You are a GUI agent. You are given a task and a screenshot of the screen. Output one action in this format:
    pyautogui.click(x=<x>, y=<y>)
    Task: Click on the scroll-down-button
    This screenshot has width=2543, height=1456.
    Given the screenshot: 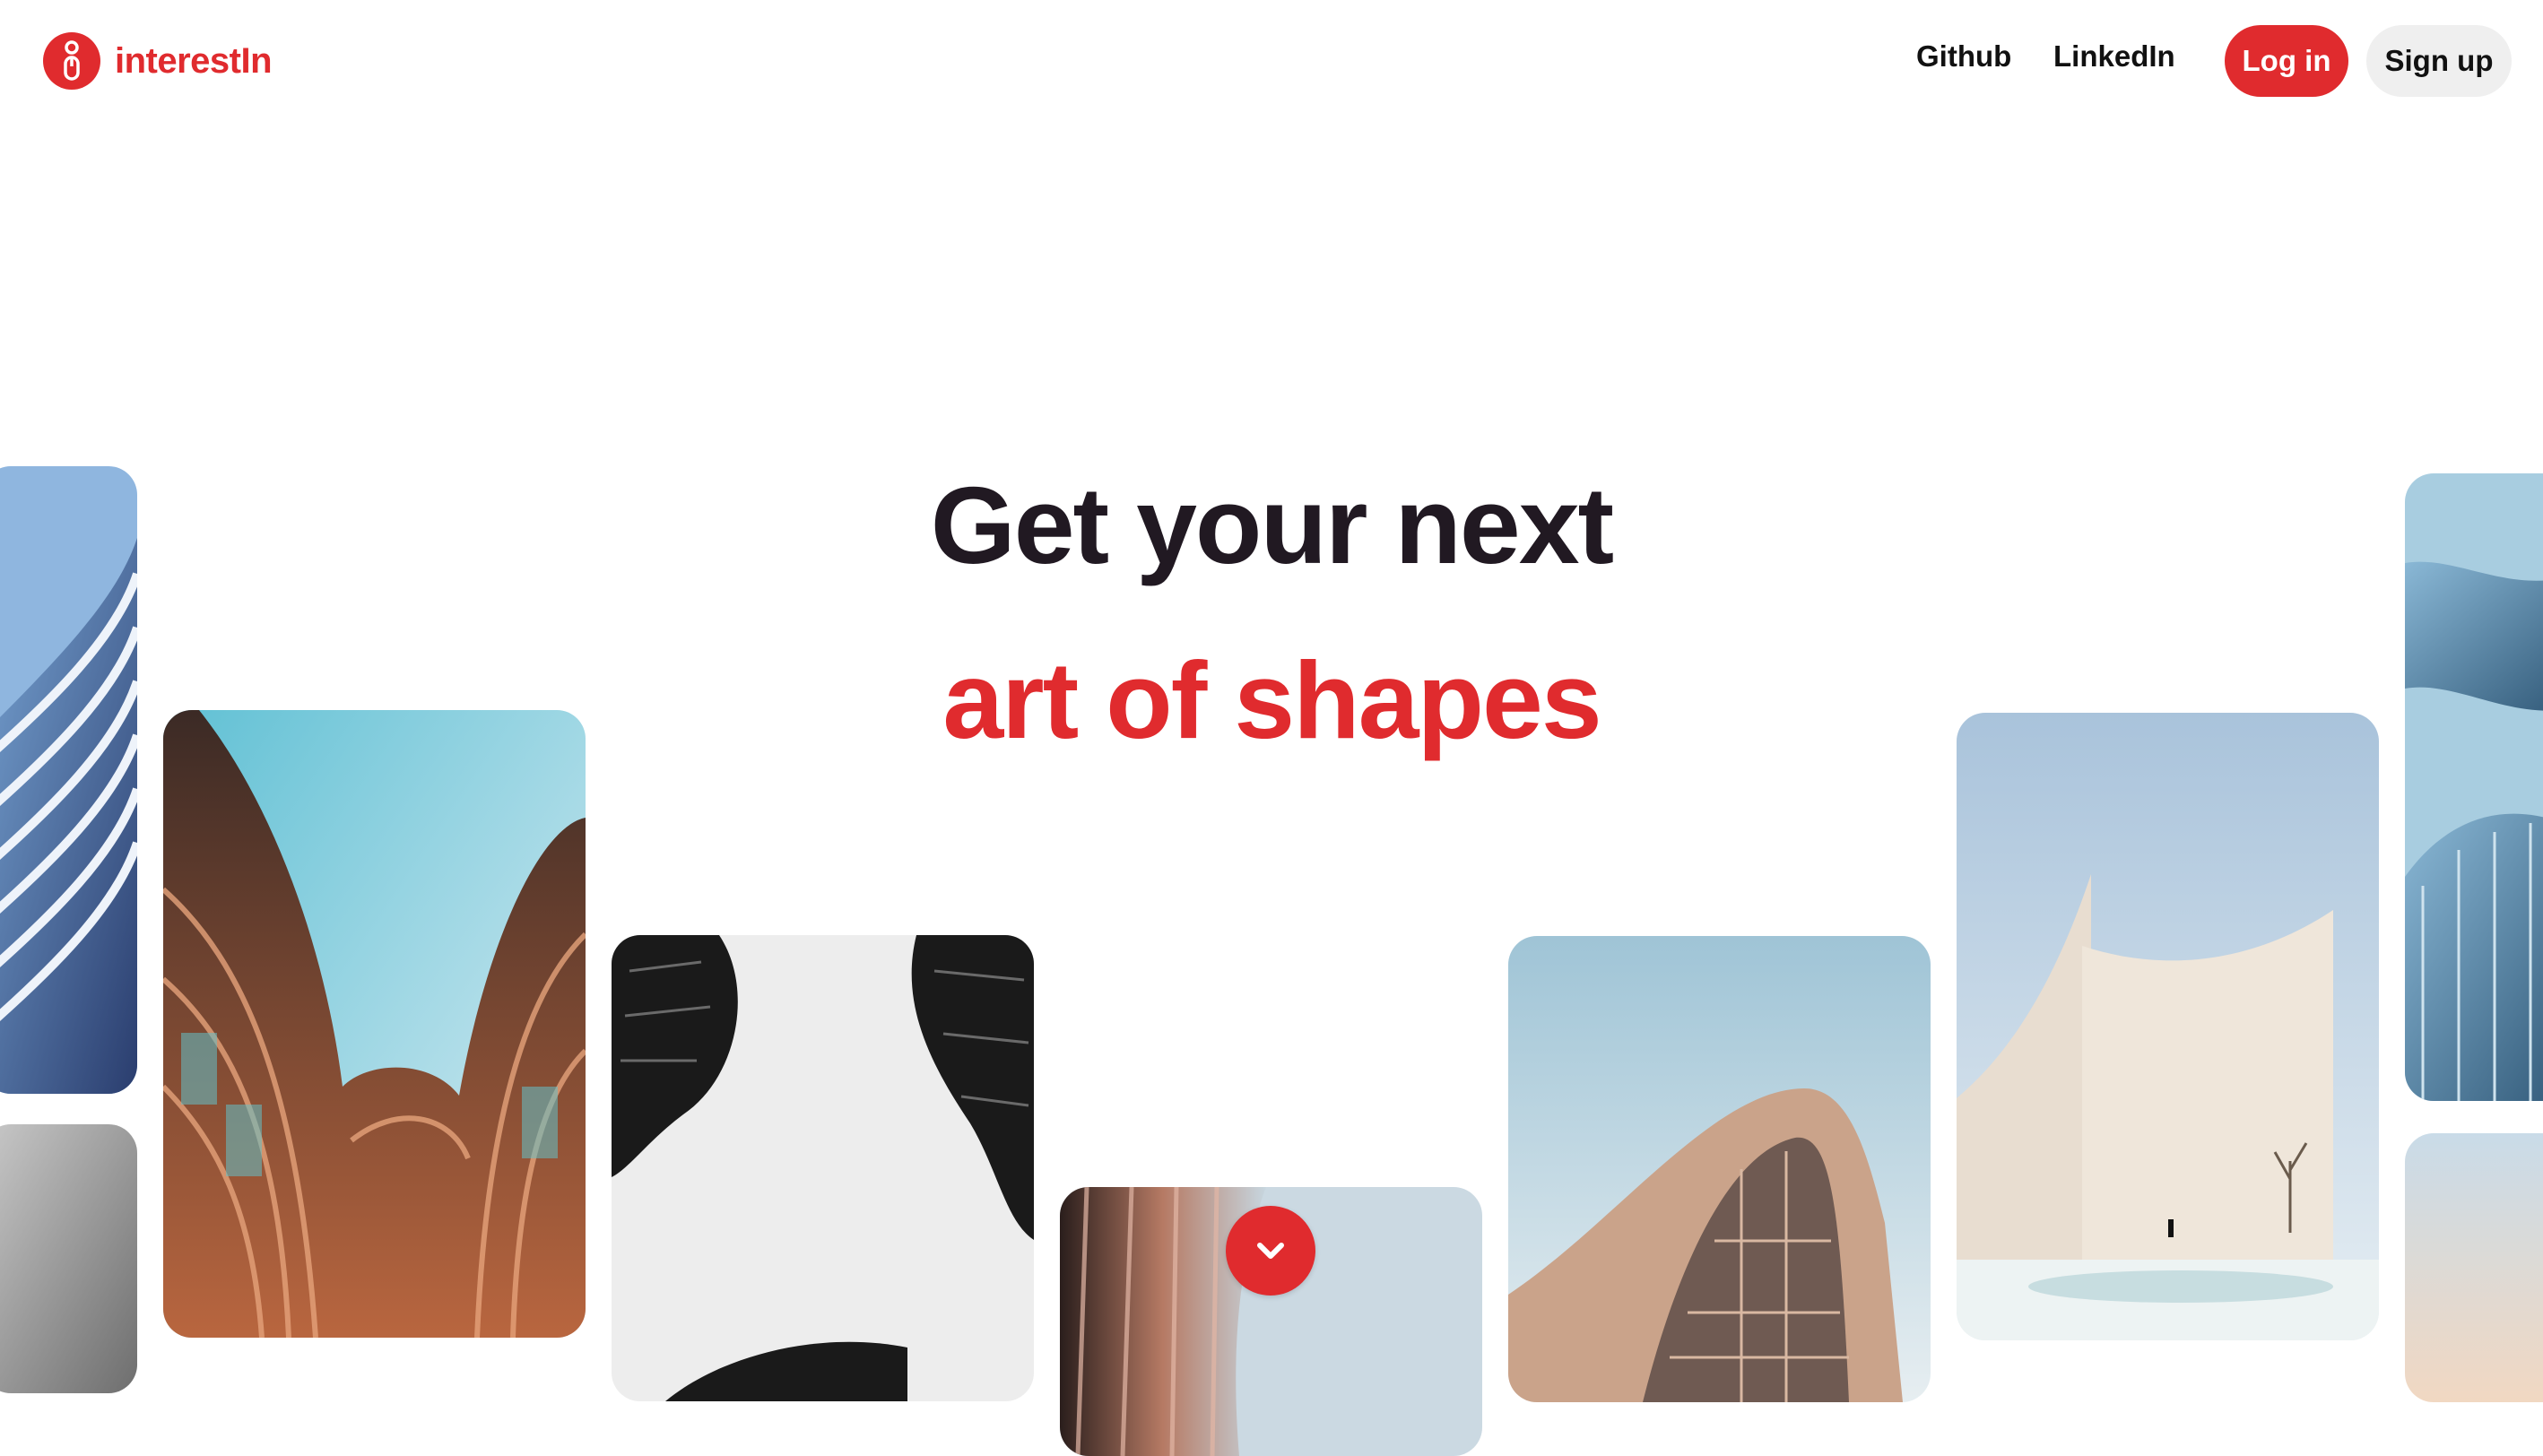 What is the action you would take?
    pyautogui.click(x=1270, y=1251)
    